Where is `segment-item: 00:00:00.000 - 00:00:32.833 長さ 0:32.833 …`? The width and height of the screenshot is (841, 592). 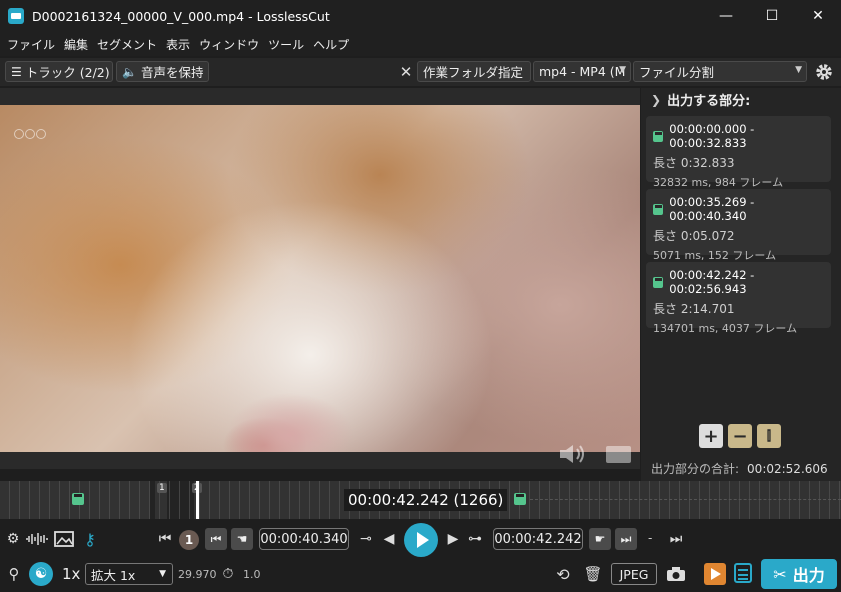
segment-item: 00:00:00.000 - 00:00:32.833 長さ 0:32.833 … is located at coordinates (738, 152).